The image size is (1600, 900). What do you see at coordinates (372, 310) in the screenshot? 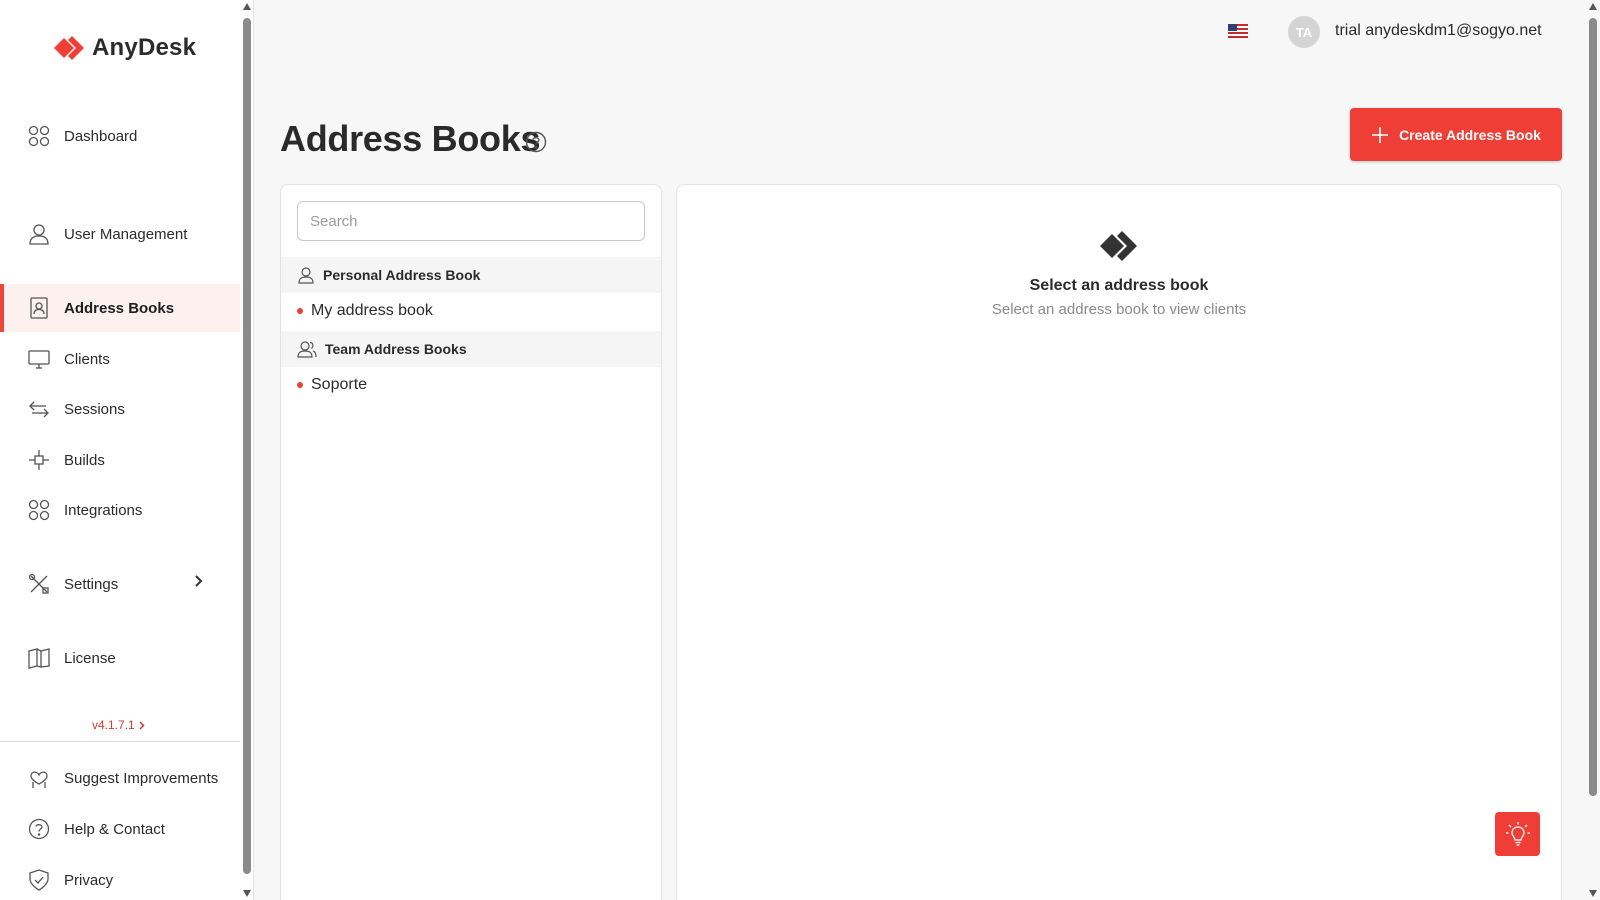
I see `list-item-label: My address book` at bounding box center [372, 310].